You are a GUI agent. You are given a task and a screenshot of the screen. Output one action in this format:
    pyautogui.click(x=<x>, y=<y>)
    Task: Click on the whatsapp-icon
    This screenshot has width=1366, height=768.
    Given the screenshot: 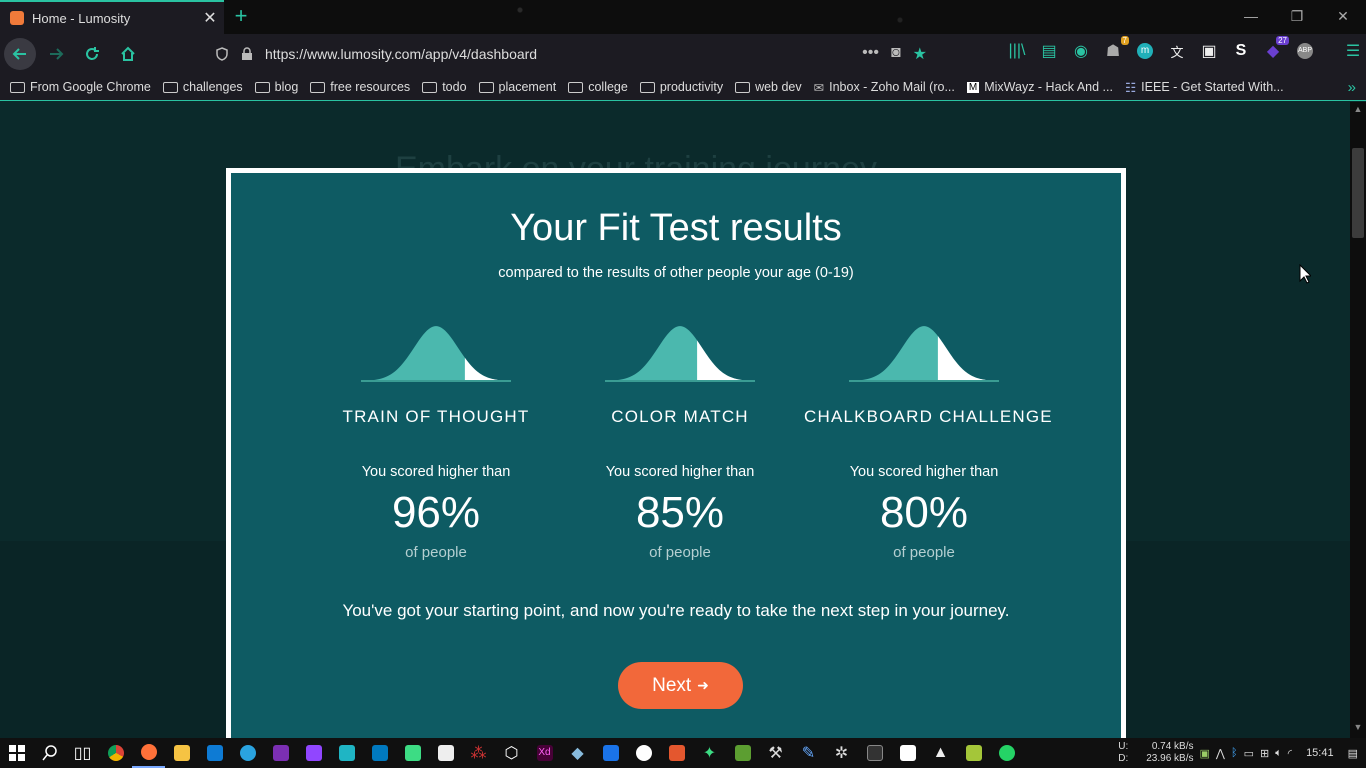 What is the action you would take?
    pyautogui.click(x=1006, y=753)
    